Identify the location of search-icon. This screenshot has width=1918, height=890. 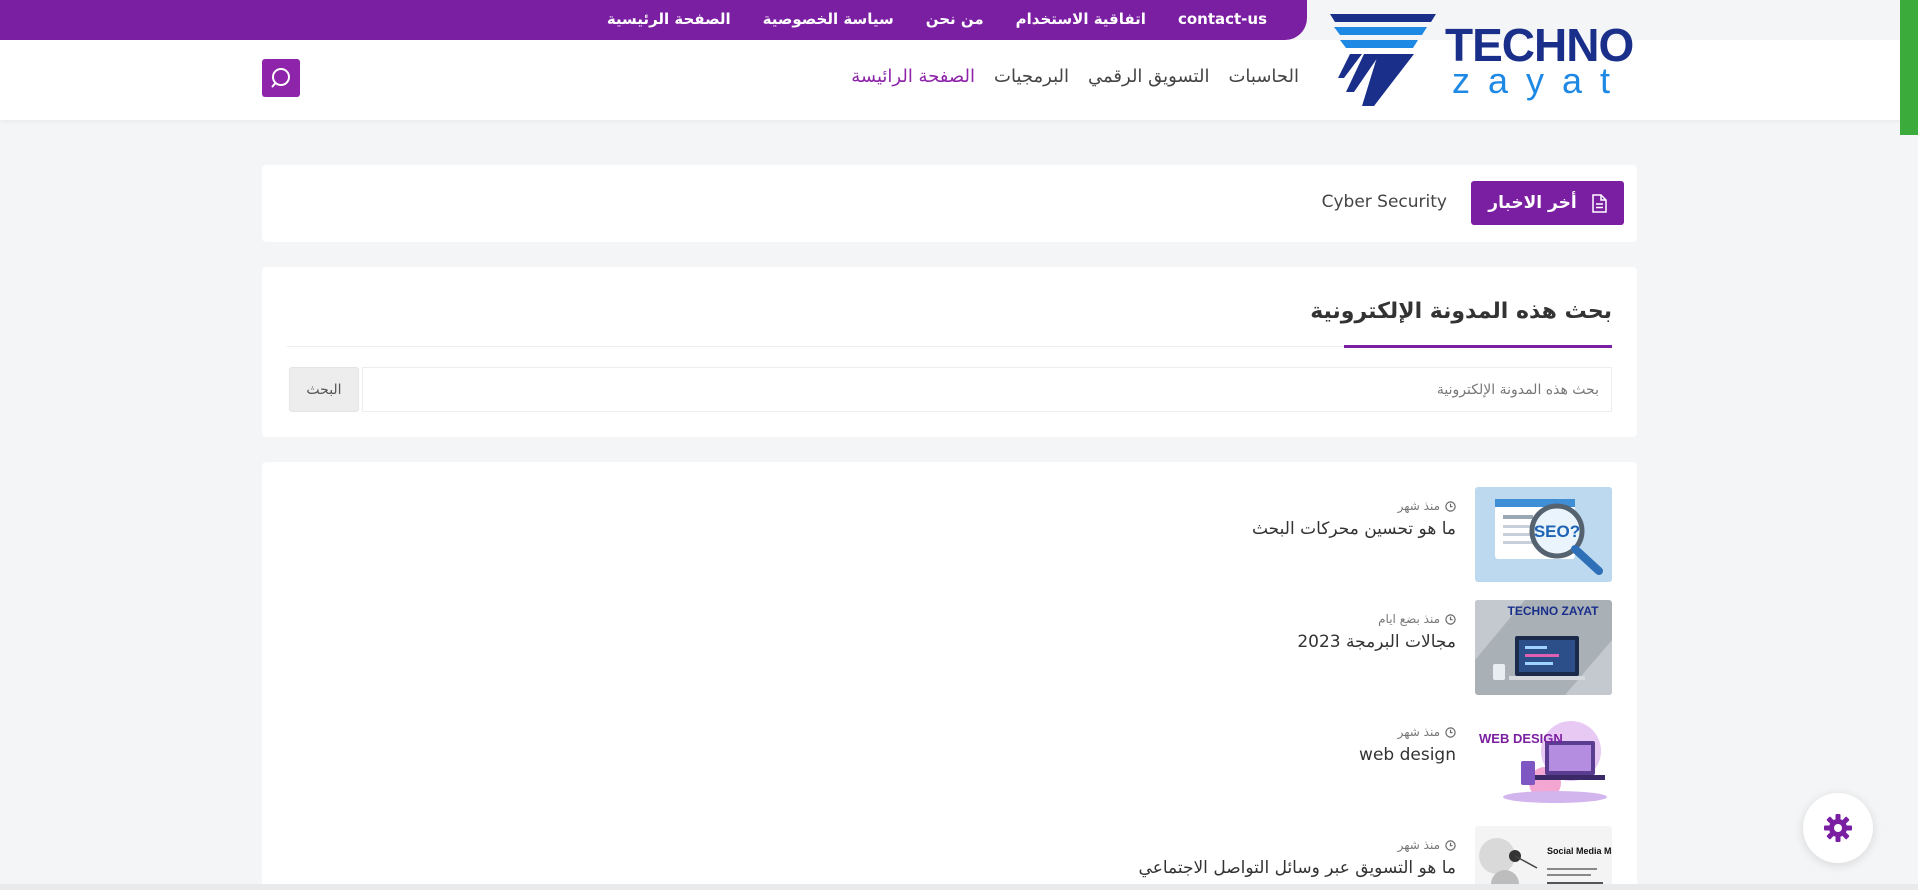
(280, 78).